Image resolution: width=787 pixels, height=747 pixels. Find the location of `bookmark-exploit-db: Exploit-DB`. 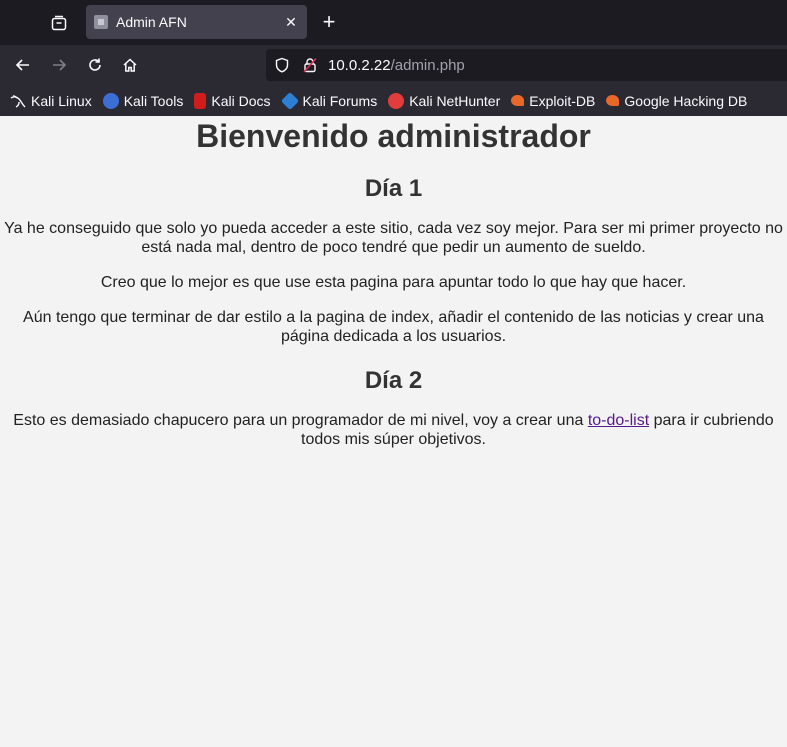

bookmark-exploit-db: Exploit-DB is located at coordinates (553, 101).